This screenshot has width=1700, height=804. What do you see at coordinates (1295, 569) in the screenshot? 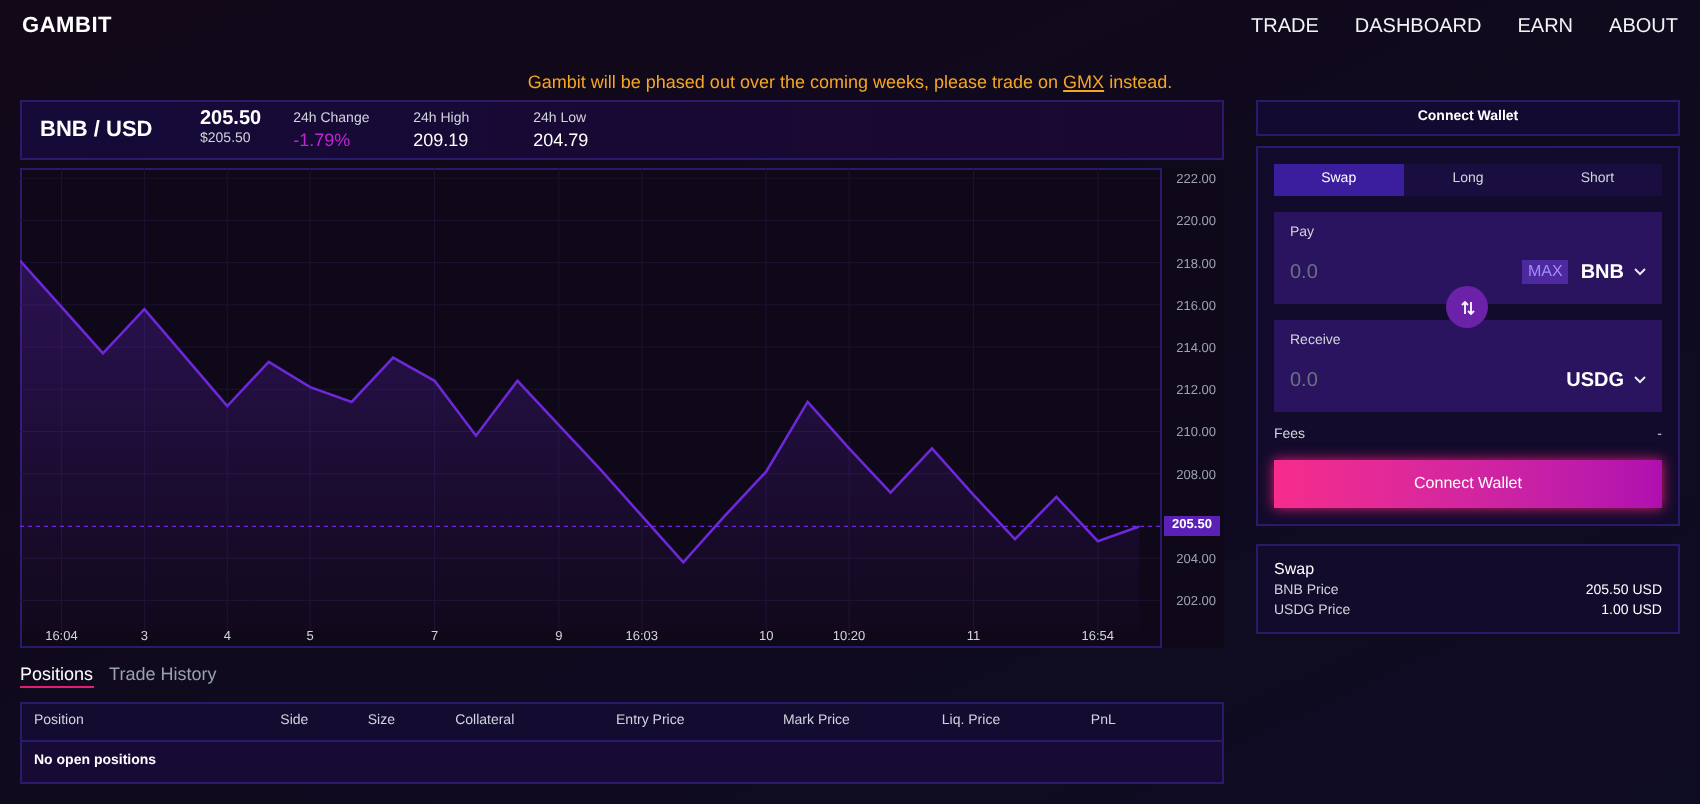
I see `info-title: Swap` at bounding box center [1295, 569].